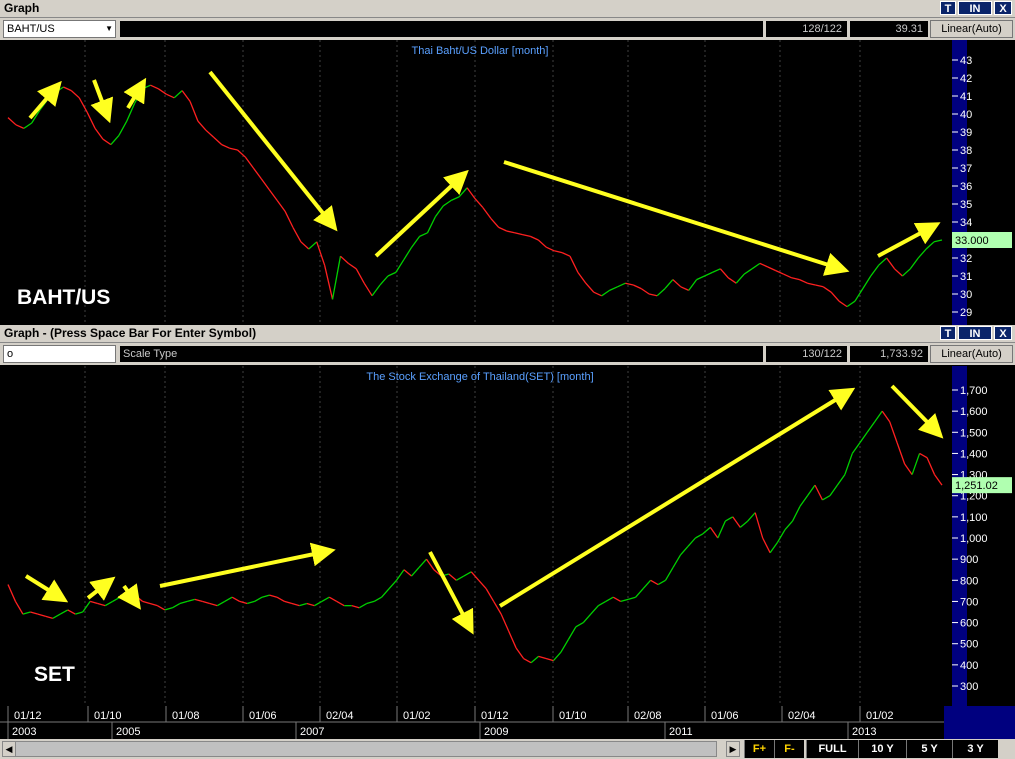 This screenshot has width=1015, height=759. I want to click on bottom-close-button: X, so click(1003, 333).